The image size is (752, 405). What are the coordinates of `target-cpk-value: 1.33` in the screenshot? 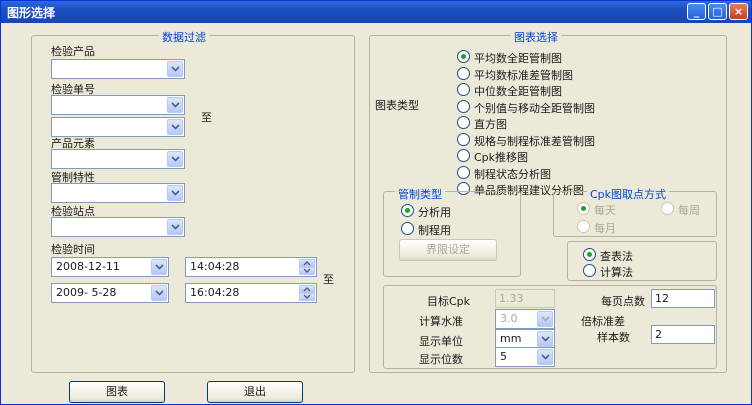 It's located at (511, 298).